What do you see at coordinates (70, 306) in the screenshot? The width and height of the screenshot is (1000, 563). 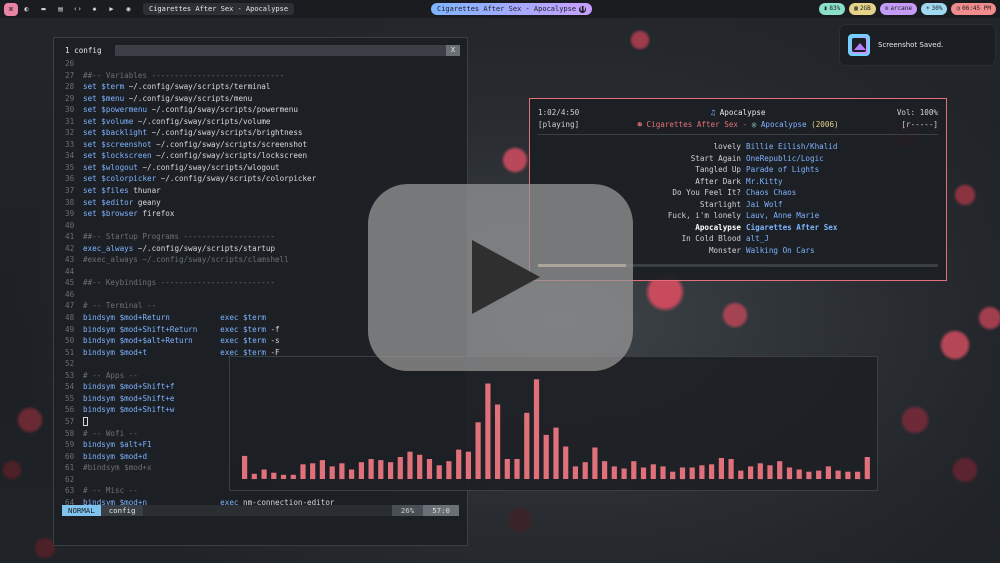 I see `line-number: 47` at bounding box center [70, 306].